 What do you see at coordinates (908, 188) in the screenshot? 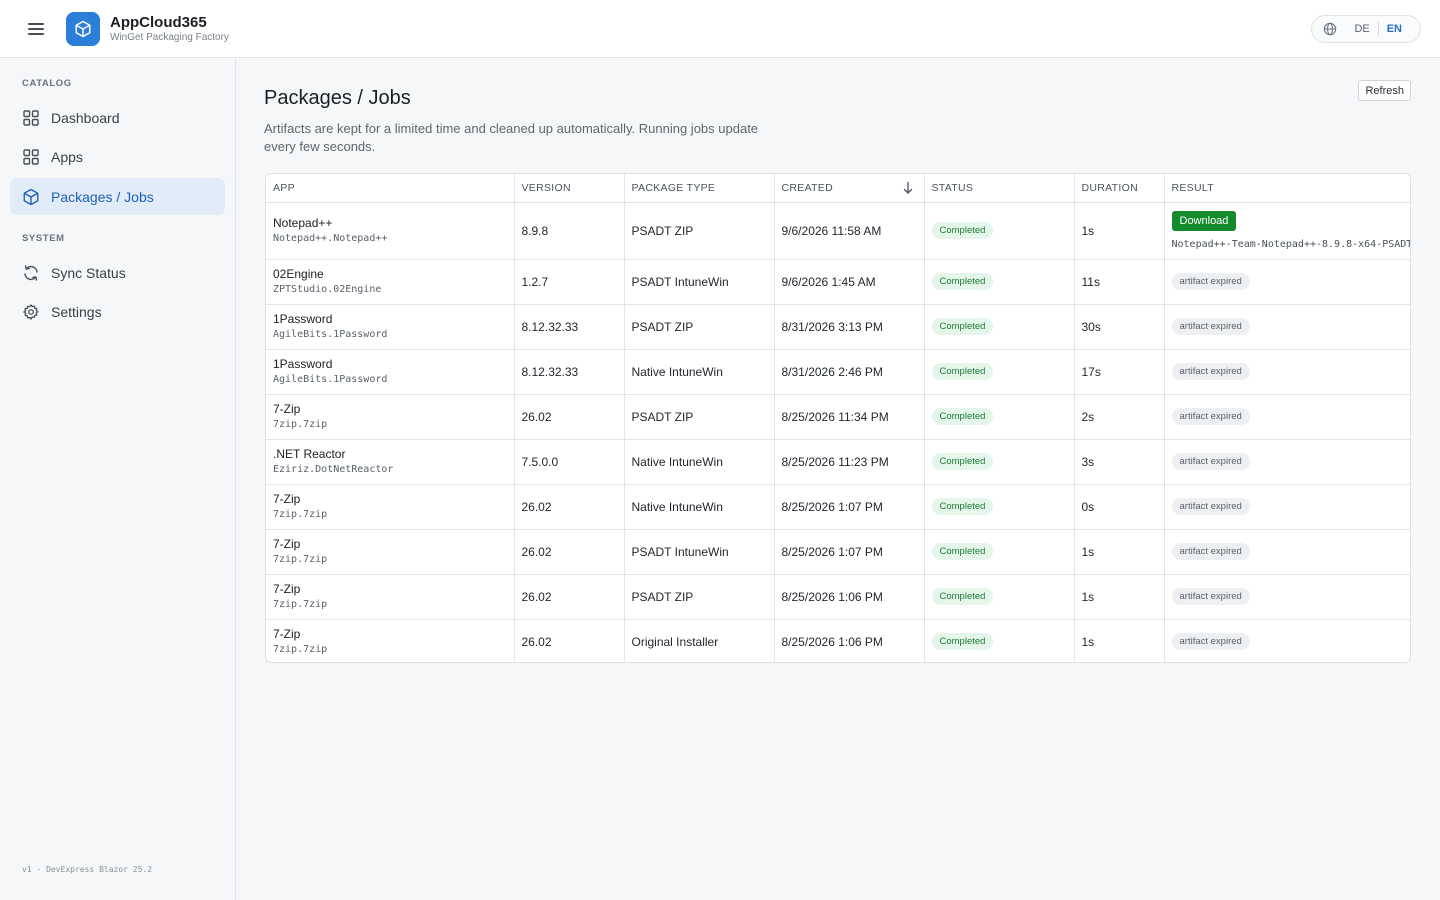
I see `sort-descending-icon` at bounding box center [908, 188].